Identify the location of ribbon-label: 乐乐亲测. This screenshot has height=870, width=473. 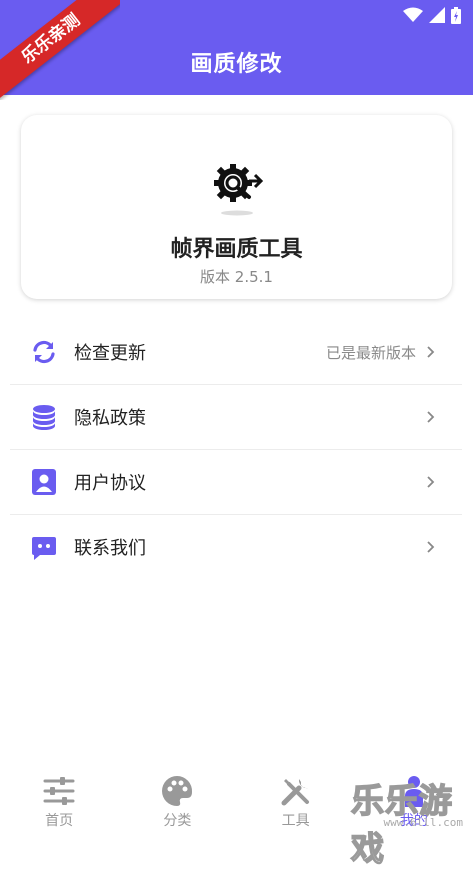
(60, 50).